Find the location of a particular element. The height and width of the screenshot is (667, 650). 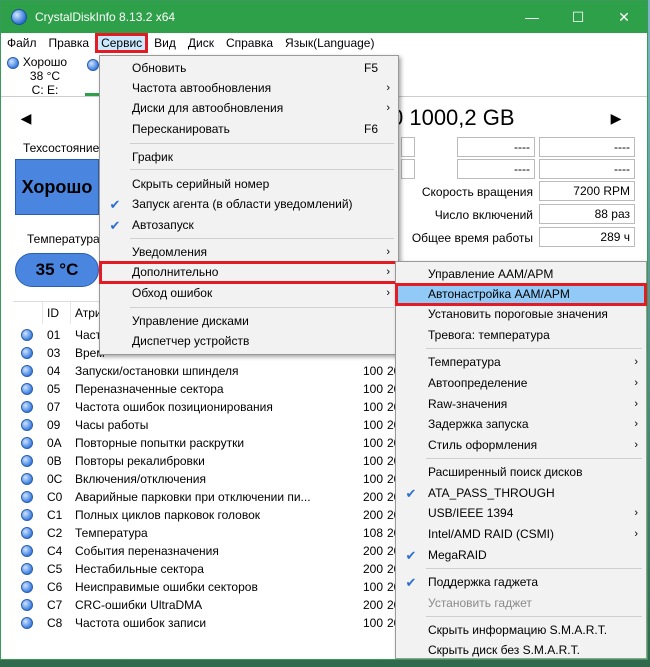

row-id: C7 is located at coordinates (55, 605).